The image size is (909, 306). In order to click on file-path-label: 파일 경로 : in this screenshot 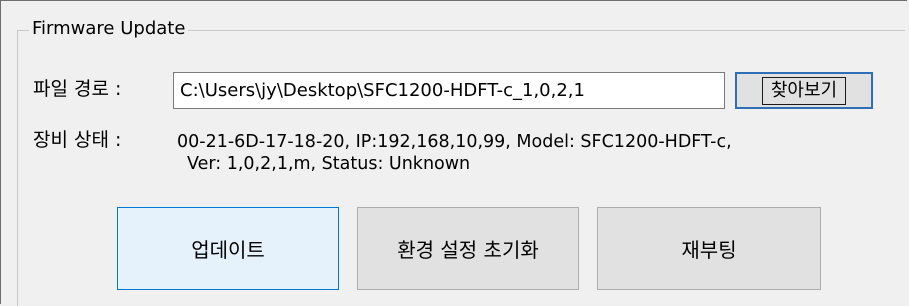, I will do `click(77, 89)`.